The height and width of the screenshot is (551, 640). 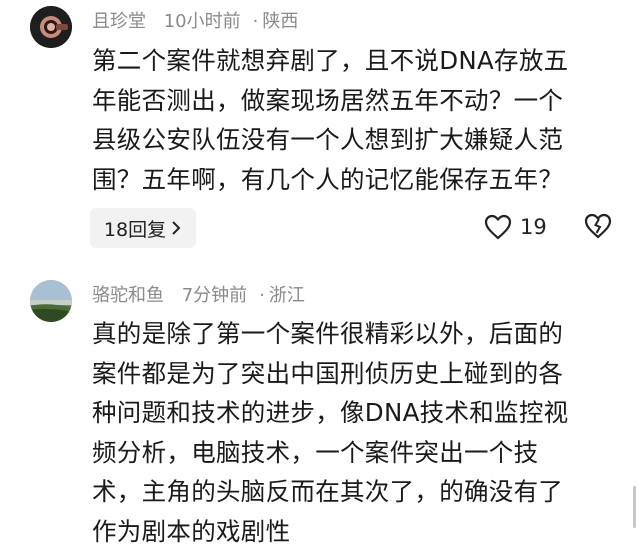 I want to click on comment-line: 县级公安队伍没有一个人想到扩大嫌疑人范, so click(x=352, y=140).